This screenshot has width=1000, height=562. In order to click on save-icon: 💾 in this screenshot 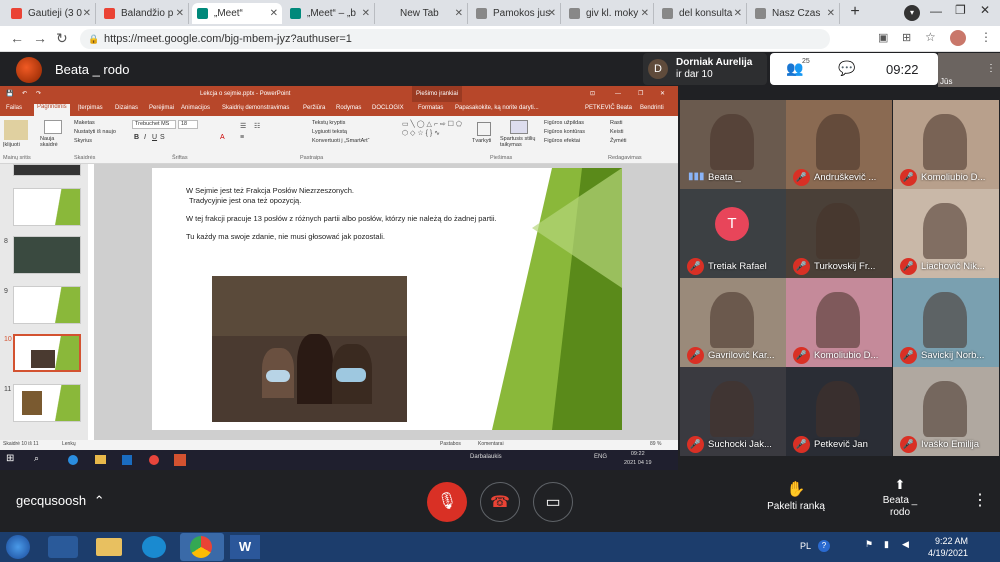, I will do `click(9, 94)`.